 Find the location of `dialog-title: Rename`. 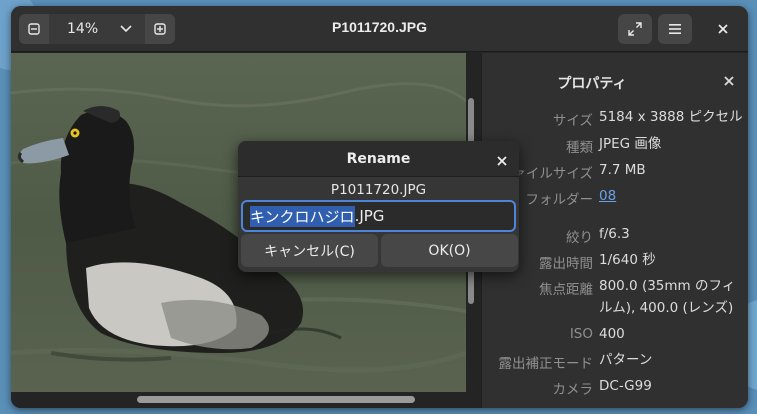

dialog-title: Rename is located at coordinates (378, 159).